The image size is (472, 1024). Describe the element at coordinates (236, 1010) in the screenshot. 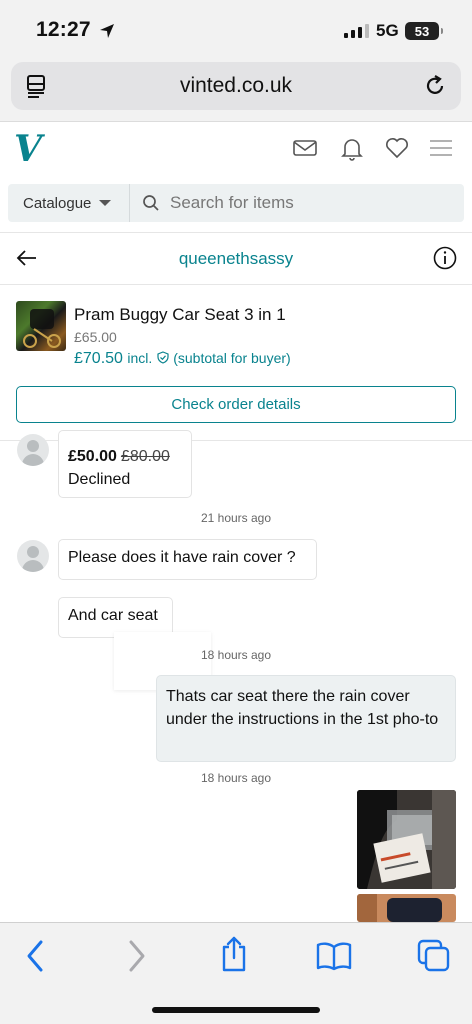

I see `home-indicator` at that location.